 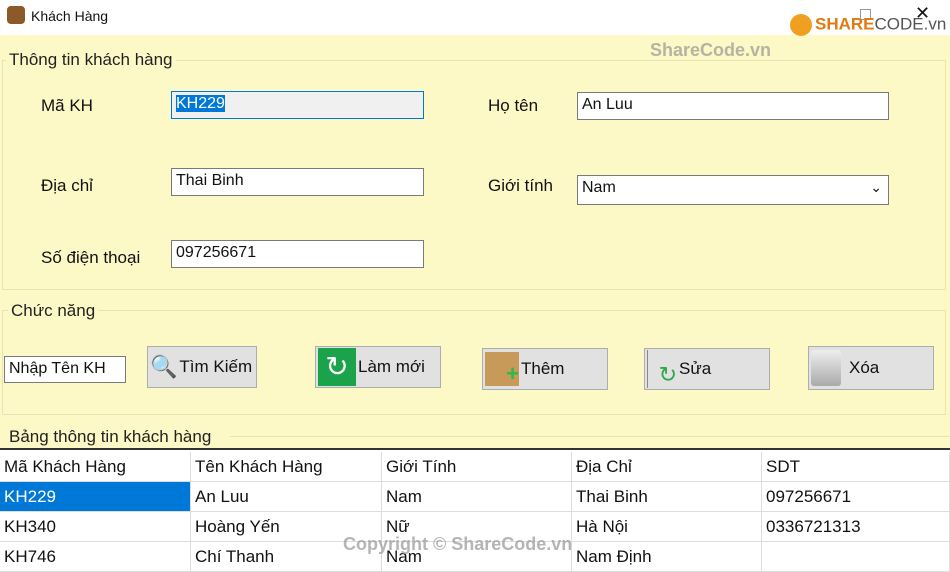 What do you see at coordinates (337, 367) in the screenshot?
I see `refresh-icon: ↻` at bounding box center [337, 367].